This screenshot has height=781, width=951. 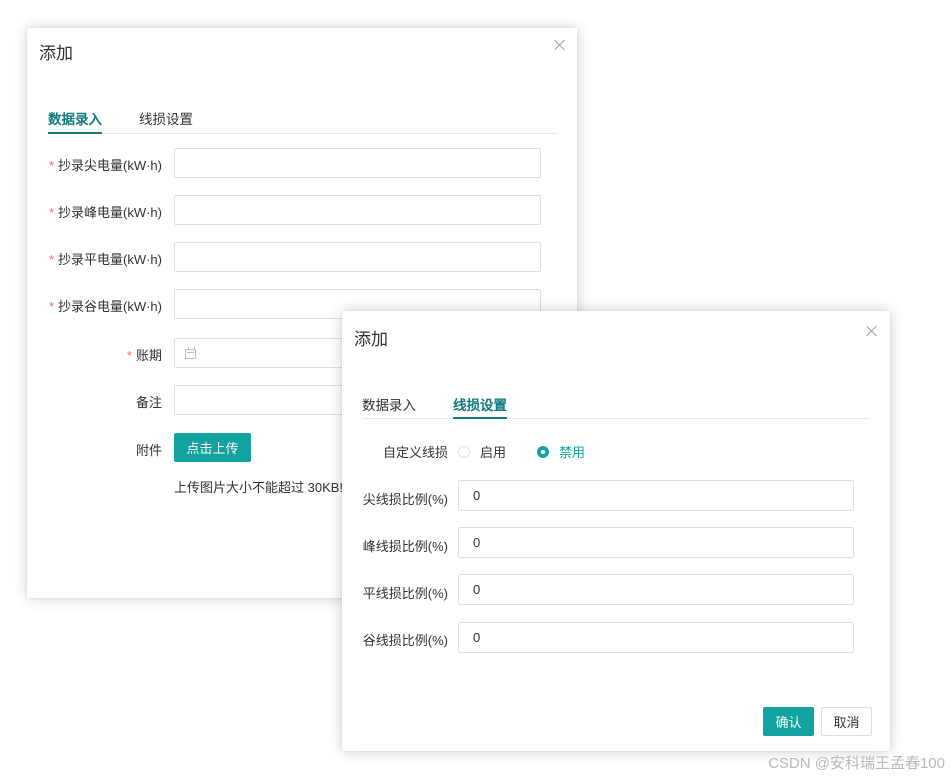 What do you see at coordinates (357, 257) in the screenshot?
I see `input-flat` at bounding box center [357, 257].